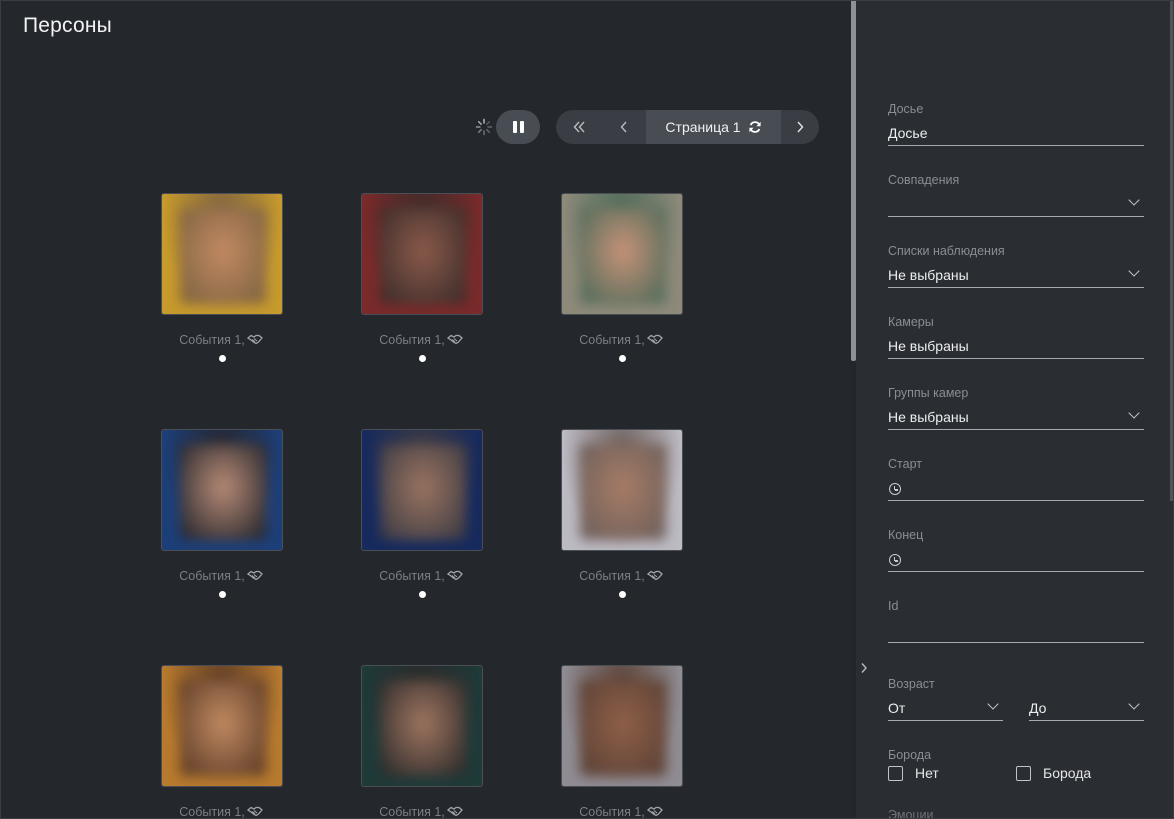  I want to click on matches-field: Совпадения, so click(1016, 195).